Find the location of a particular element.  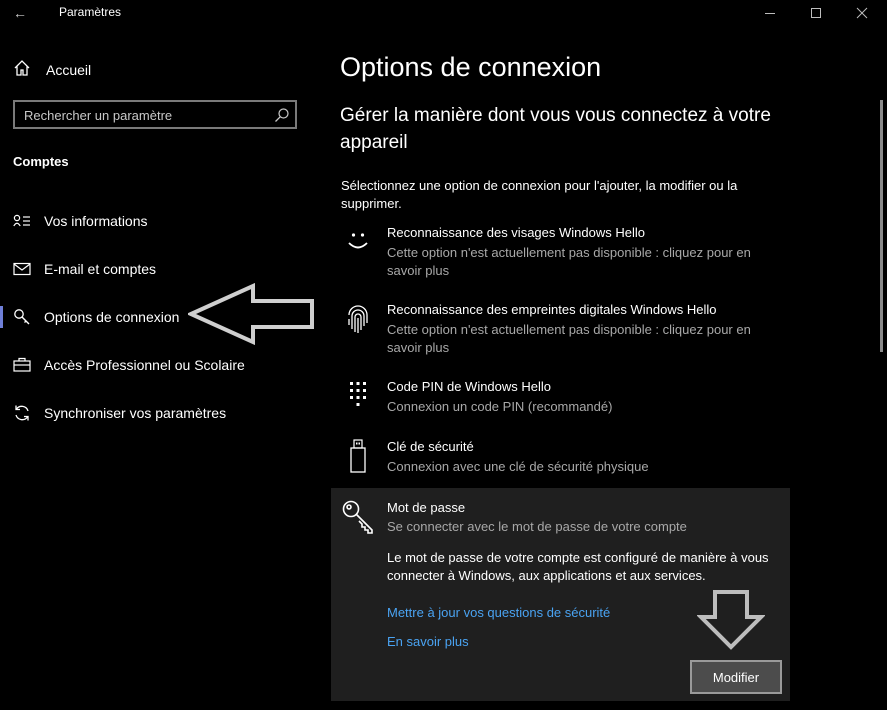

option-title: Reconnaissance des visages Windows Hello is located at coordinates (516, 232).